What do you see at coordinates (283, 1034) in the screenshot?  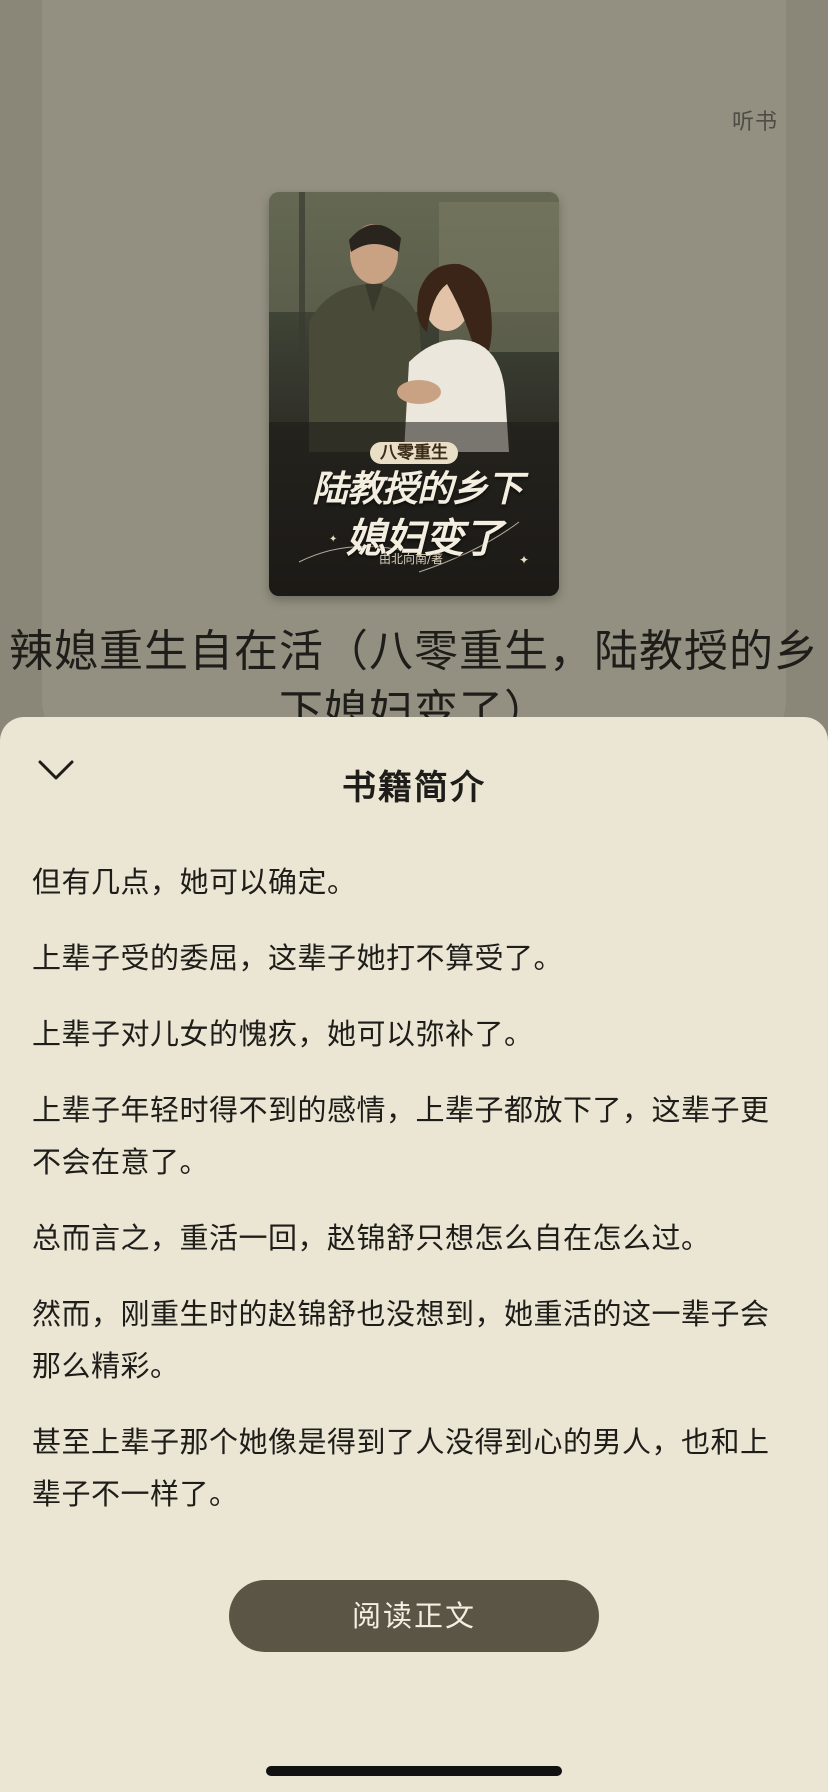 I see `intro-paragraph: 上辈子对儿女的愧疚，她可以弥补了。` at bounding box center [283, 1034].